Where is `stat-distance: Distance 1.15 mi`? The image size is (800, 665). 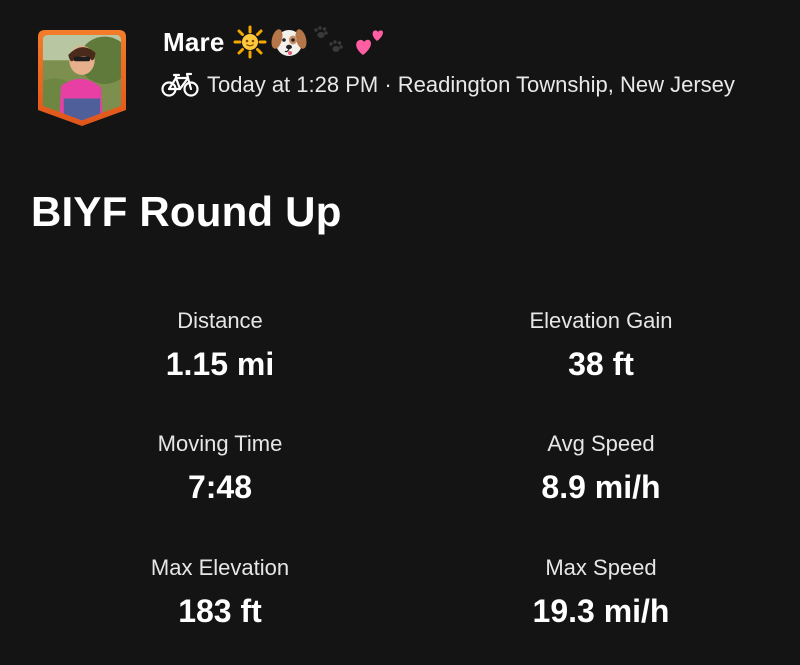 stat-distance: Distance 1.15 mi is located at coordinates (220, 345).